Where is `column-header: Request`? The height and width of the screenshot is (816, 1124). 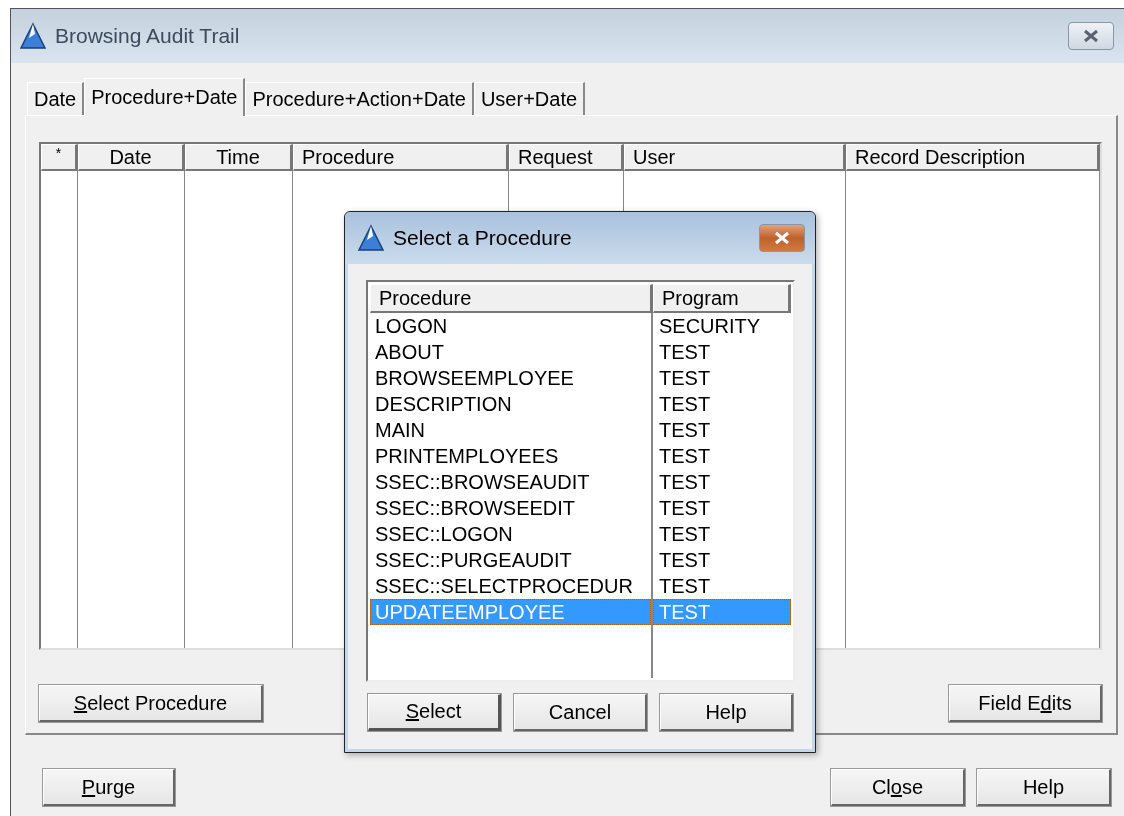 column-header: Request is located at coordinates (566, 157).